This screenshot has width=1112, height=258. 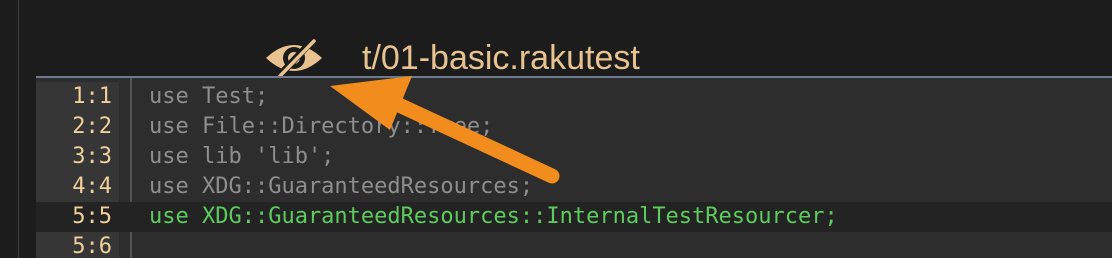 I want to click on eye-slash-icon, so click(x=294, y=58).